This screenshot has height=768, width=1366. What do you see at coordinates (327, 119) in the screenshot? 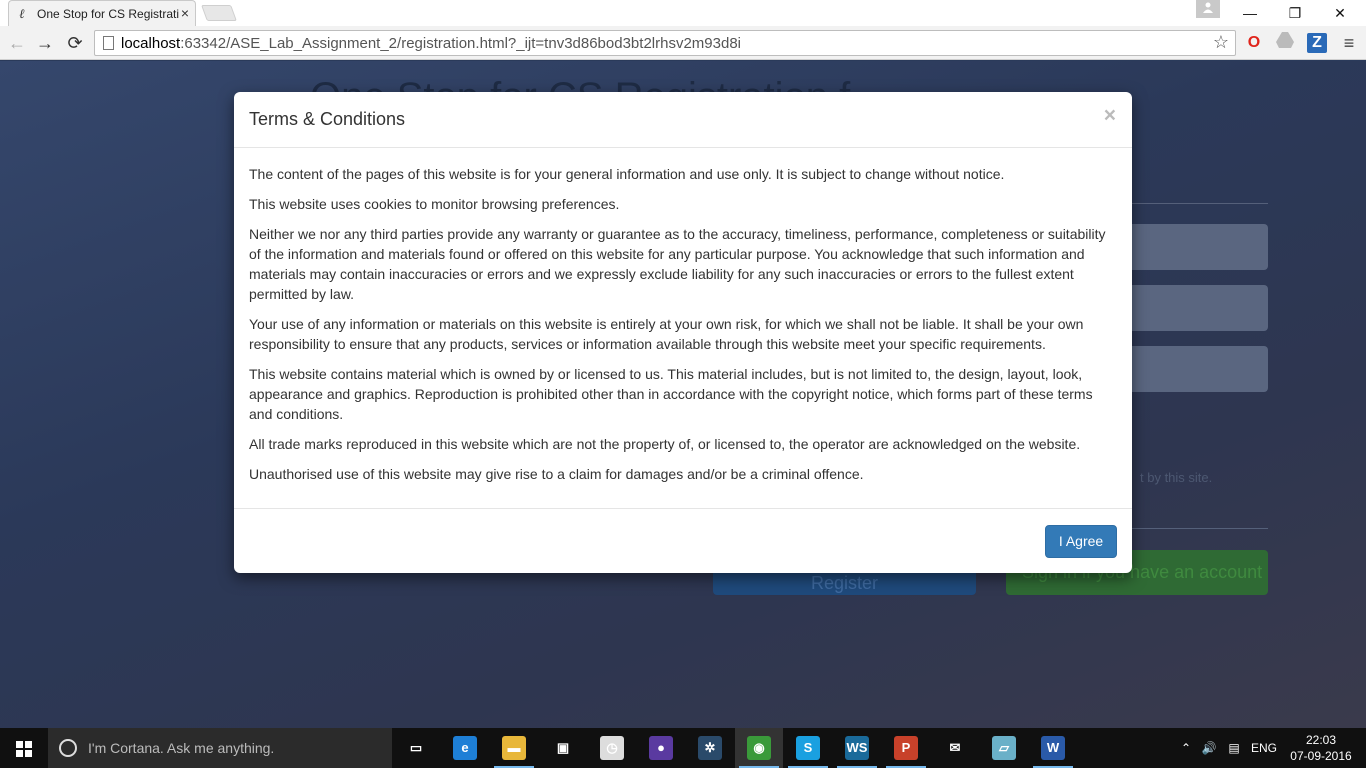
I see `modal-title: Terms & Conditions` at bounding box center [327, 119].